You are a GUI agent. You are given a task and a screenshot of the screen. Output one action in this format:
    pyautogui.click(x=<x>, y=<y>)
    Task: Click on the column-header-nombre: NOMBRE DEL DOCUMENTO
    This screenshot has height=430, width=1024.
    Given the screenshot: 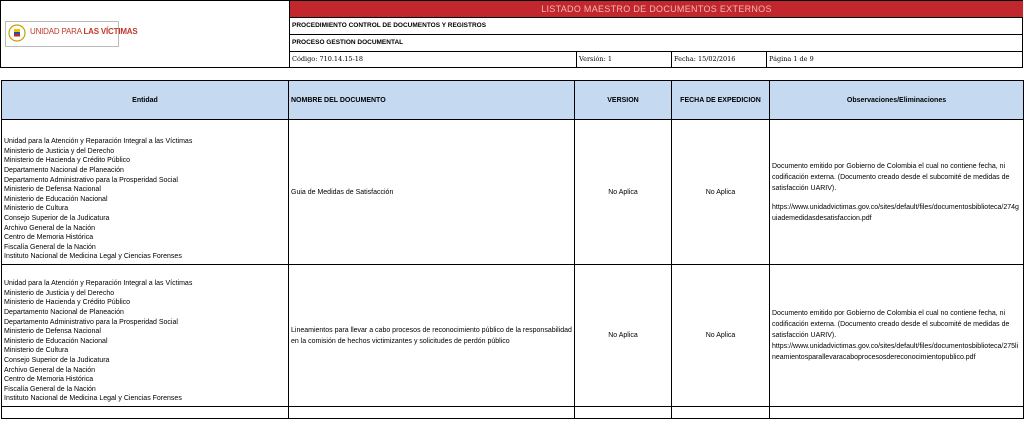 What is the action you would take?
    pyautogui.click(x=431, y=100)
    